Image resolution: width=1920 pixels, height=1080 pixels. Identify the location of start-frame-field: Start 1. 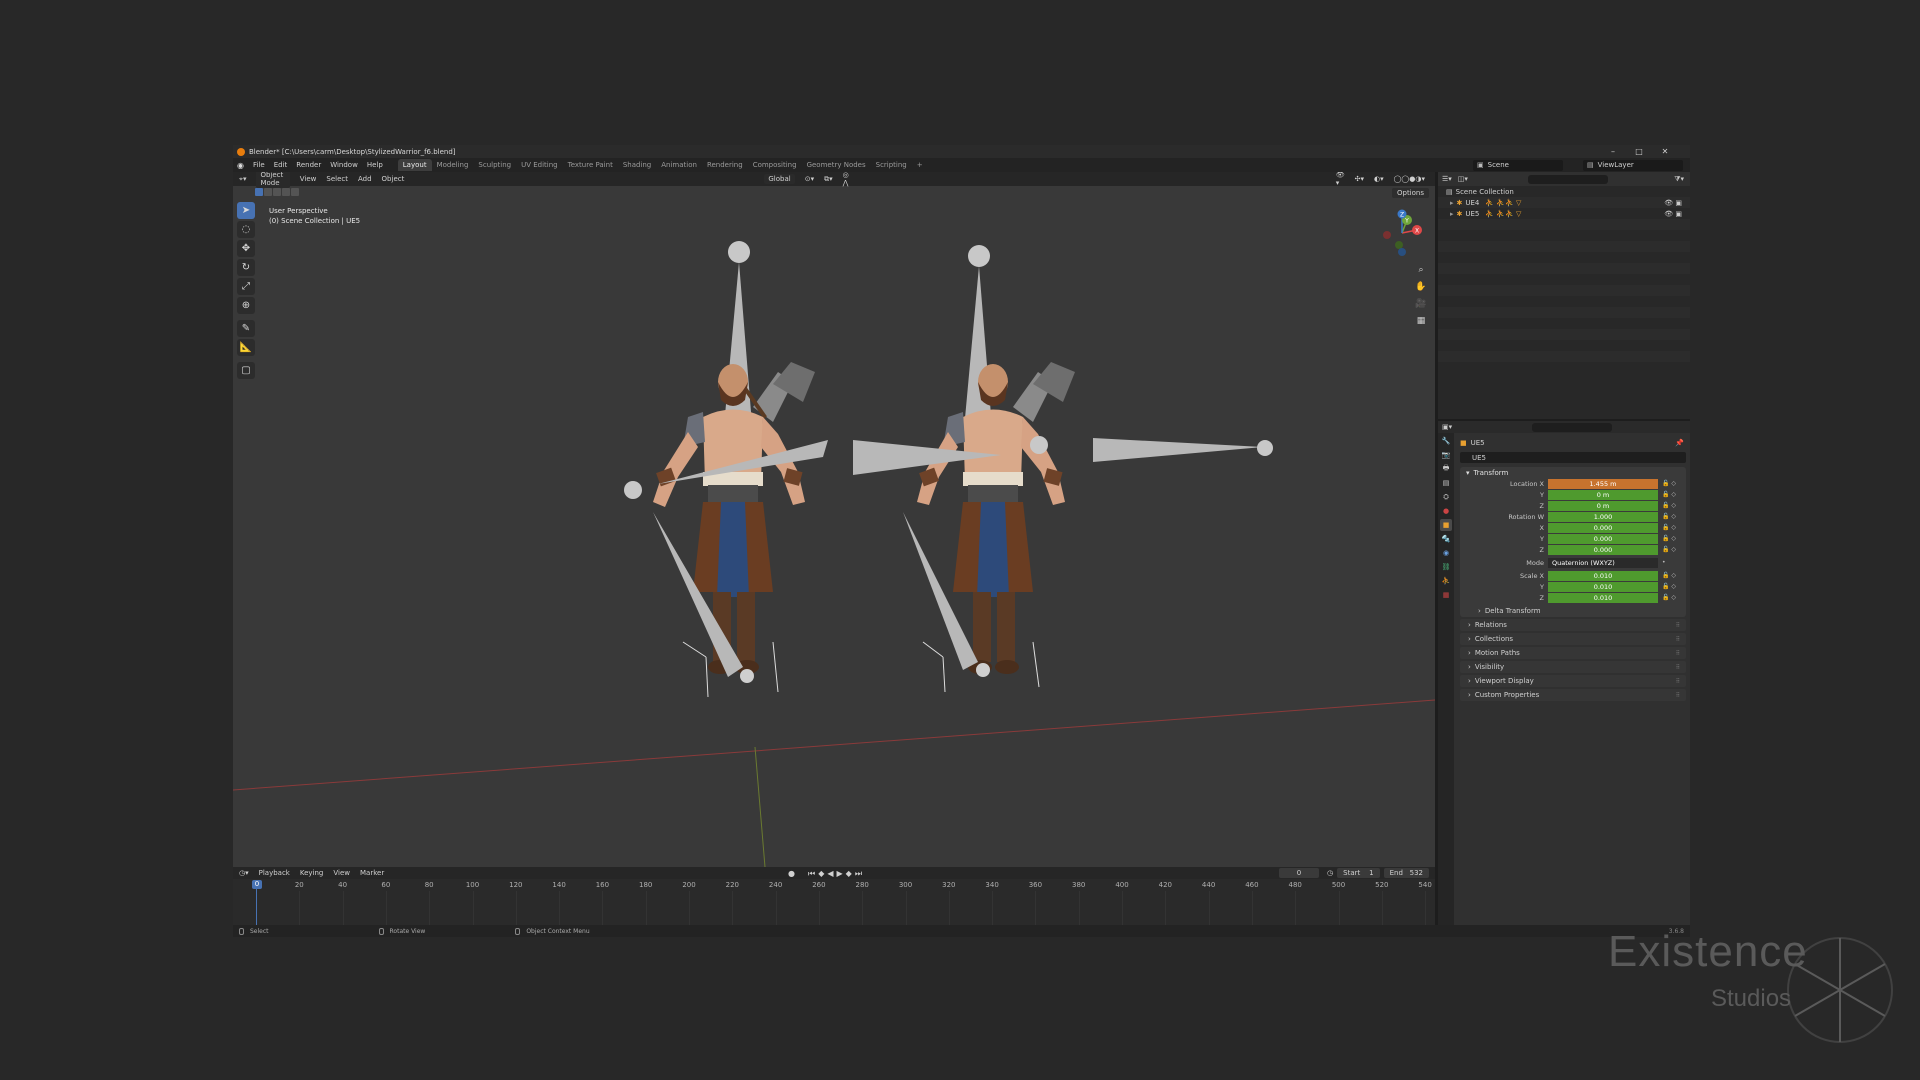
(1358, 873).